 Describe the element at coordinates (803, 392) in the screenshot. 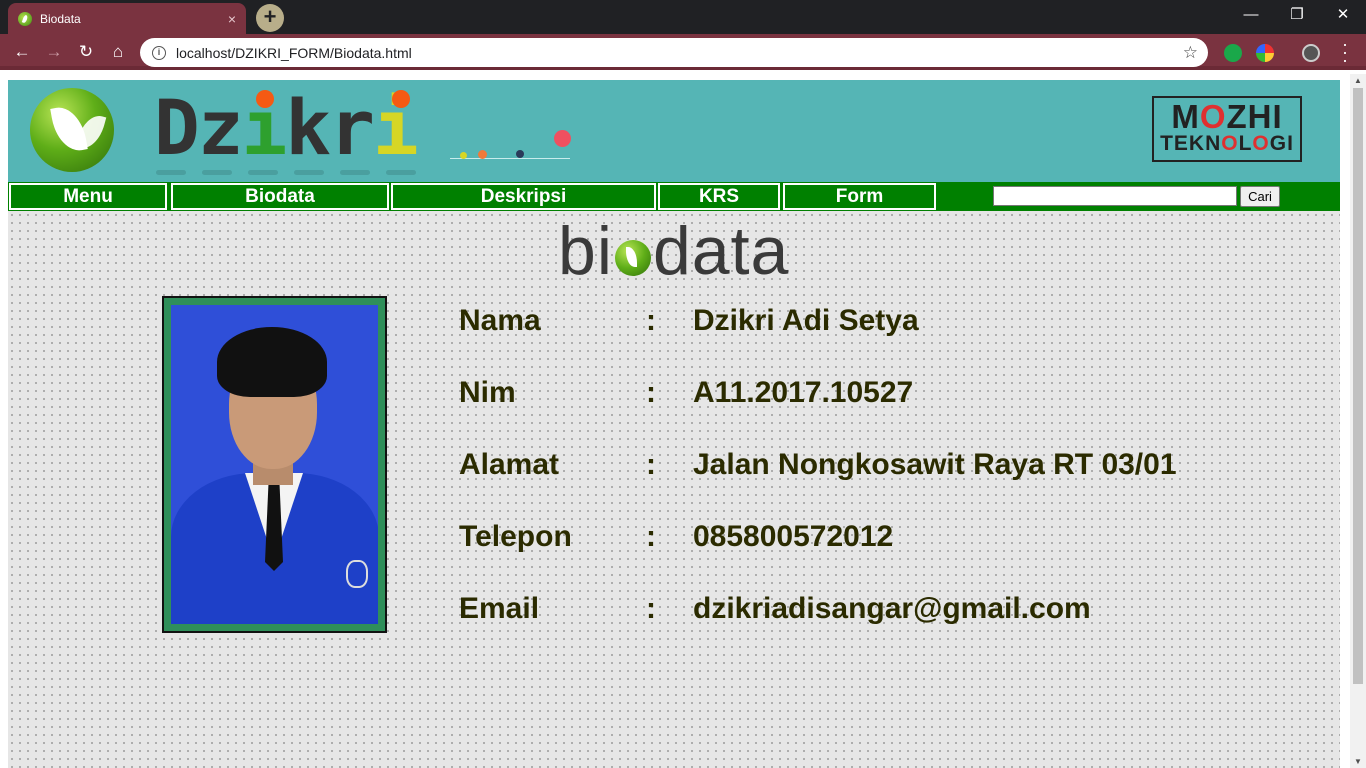

I see `field-value: A11.2017.10527` at that location.